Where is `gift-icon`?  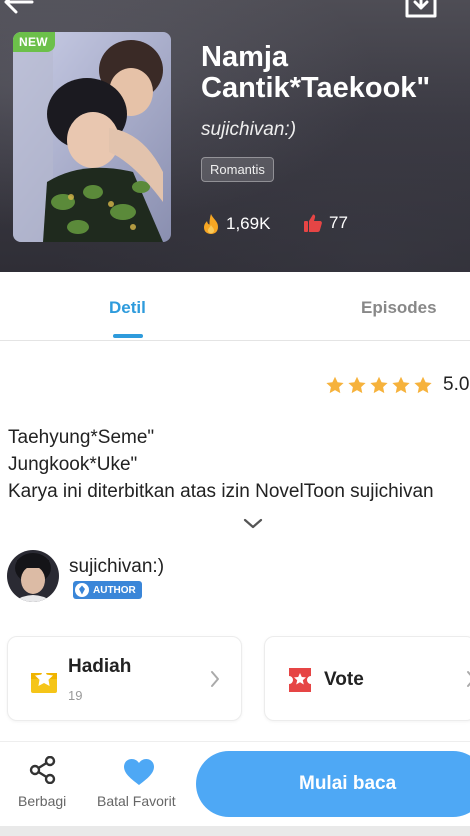 gift-icon is located at coordinates (44, 681).